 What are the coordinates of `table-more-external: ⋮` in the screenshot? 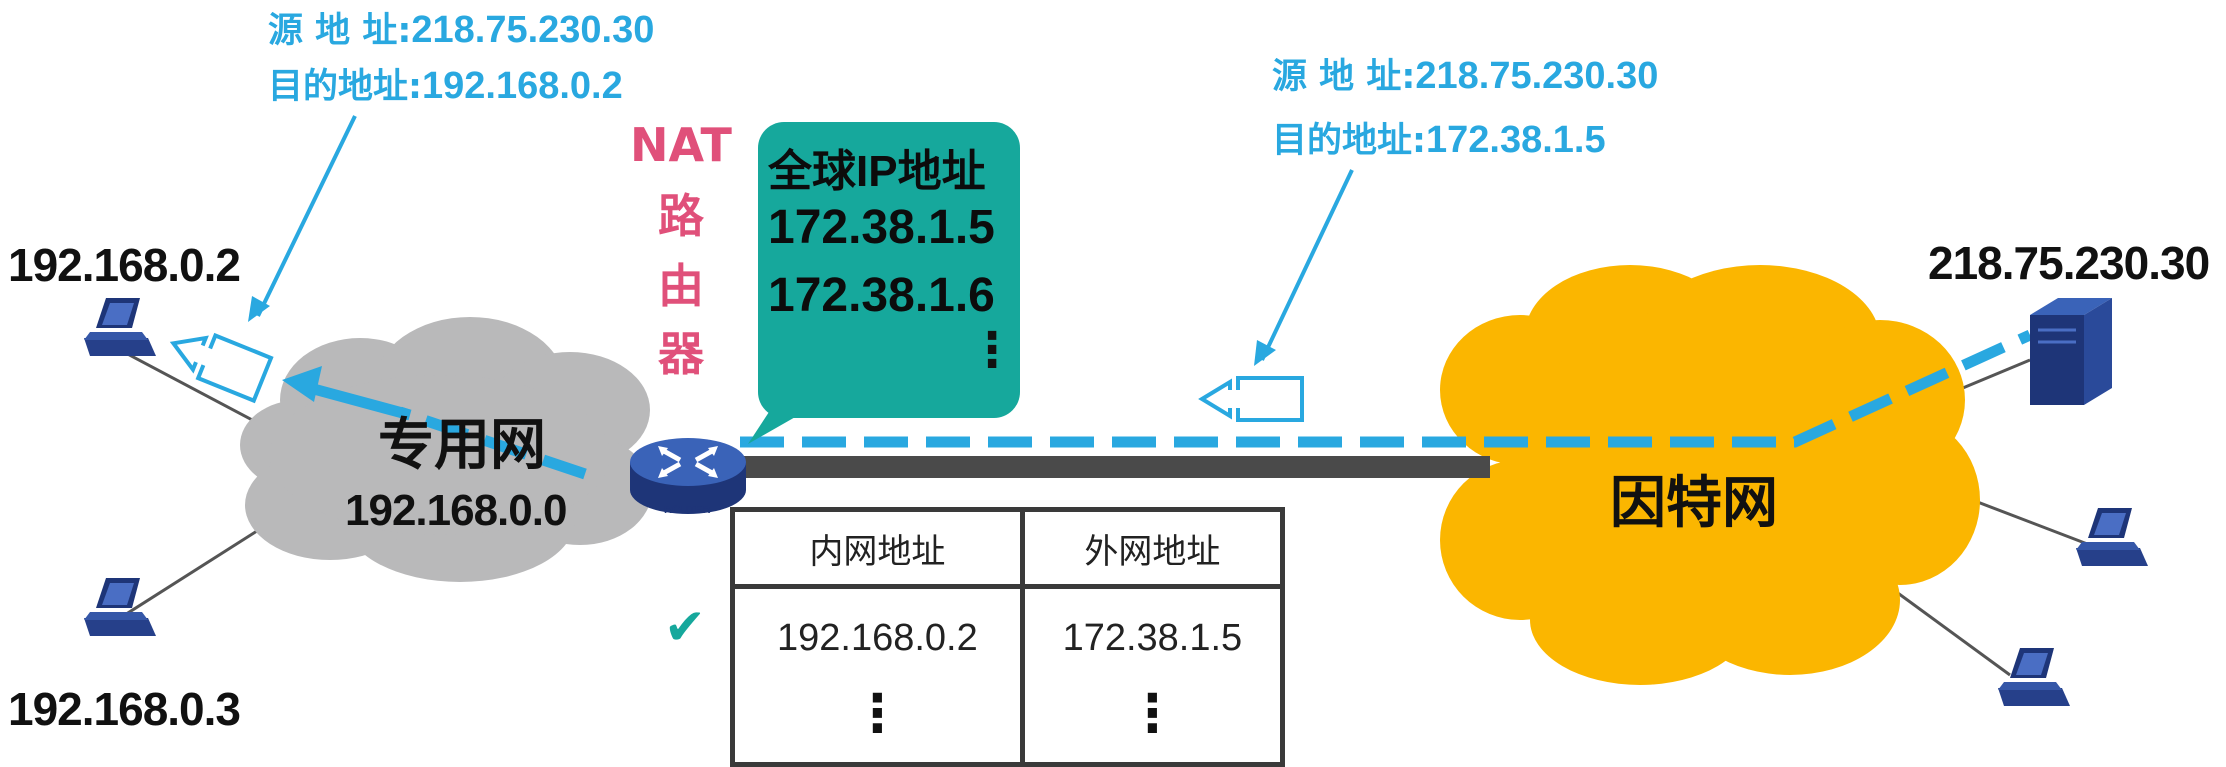 It's located at (1152, 714).